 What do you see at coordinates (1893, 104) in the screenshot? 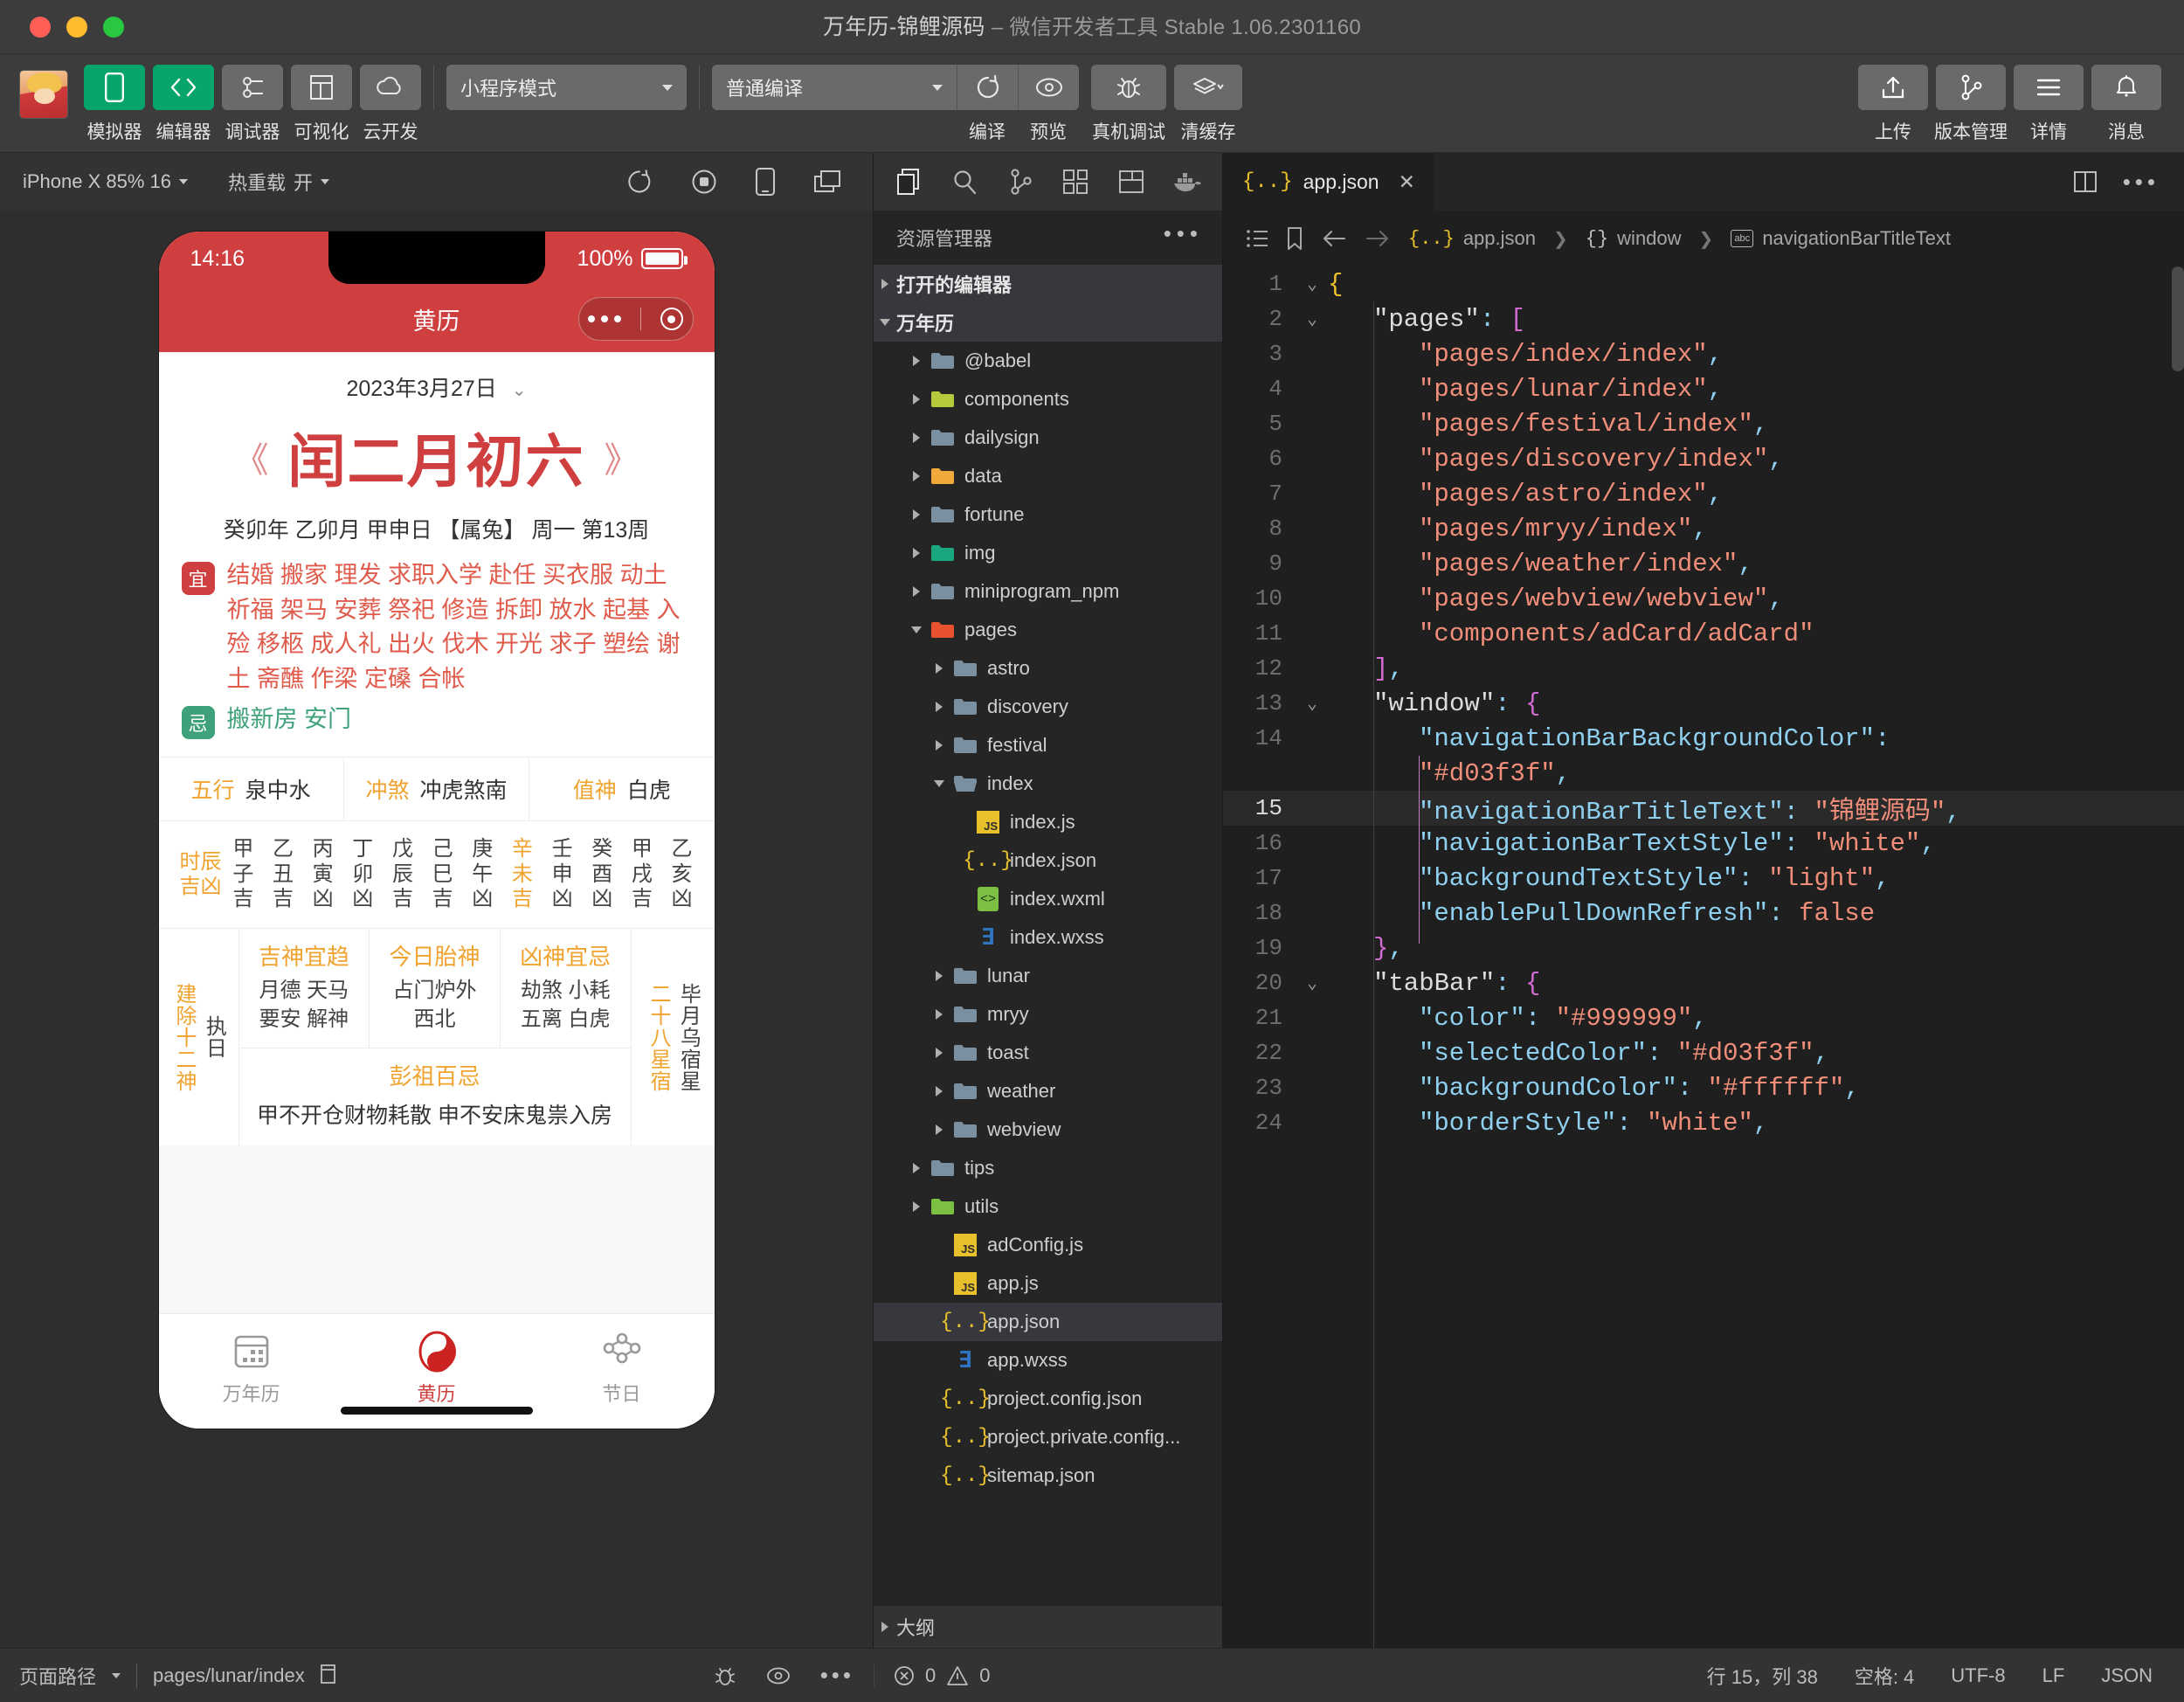
I see `upload-button: 上传` at bounding box center [1893, 104].